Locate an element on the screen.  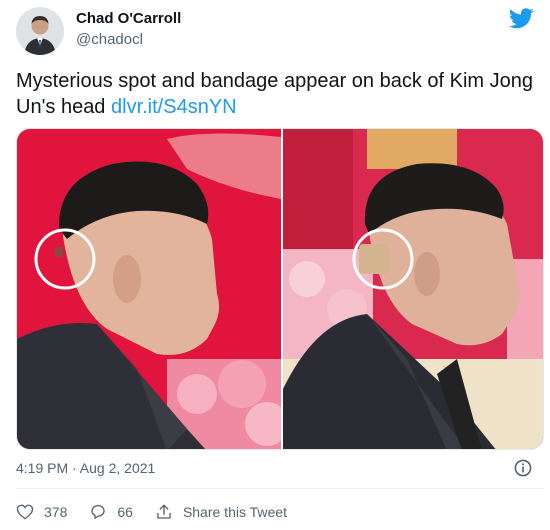
like-count: 378 is located at coordinates (56, 512).